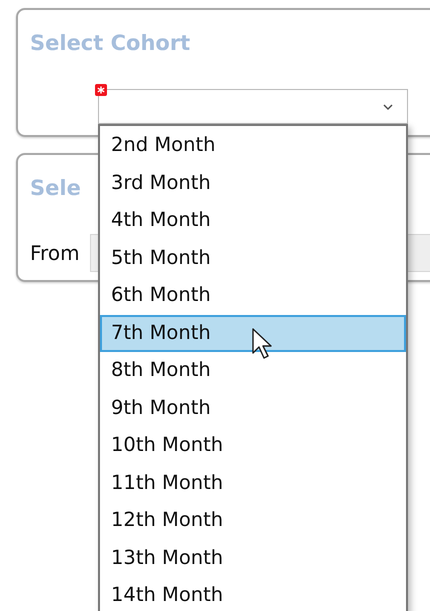 Image resolution: width=430 pixels, height=611 pixels. What do you see at coordinates (253, 594) in the screenshot?
I see `dropdown-option: 14th Month` at bounding box center [253, 594].